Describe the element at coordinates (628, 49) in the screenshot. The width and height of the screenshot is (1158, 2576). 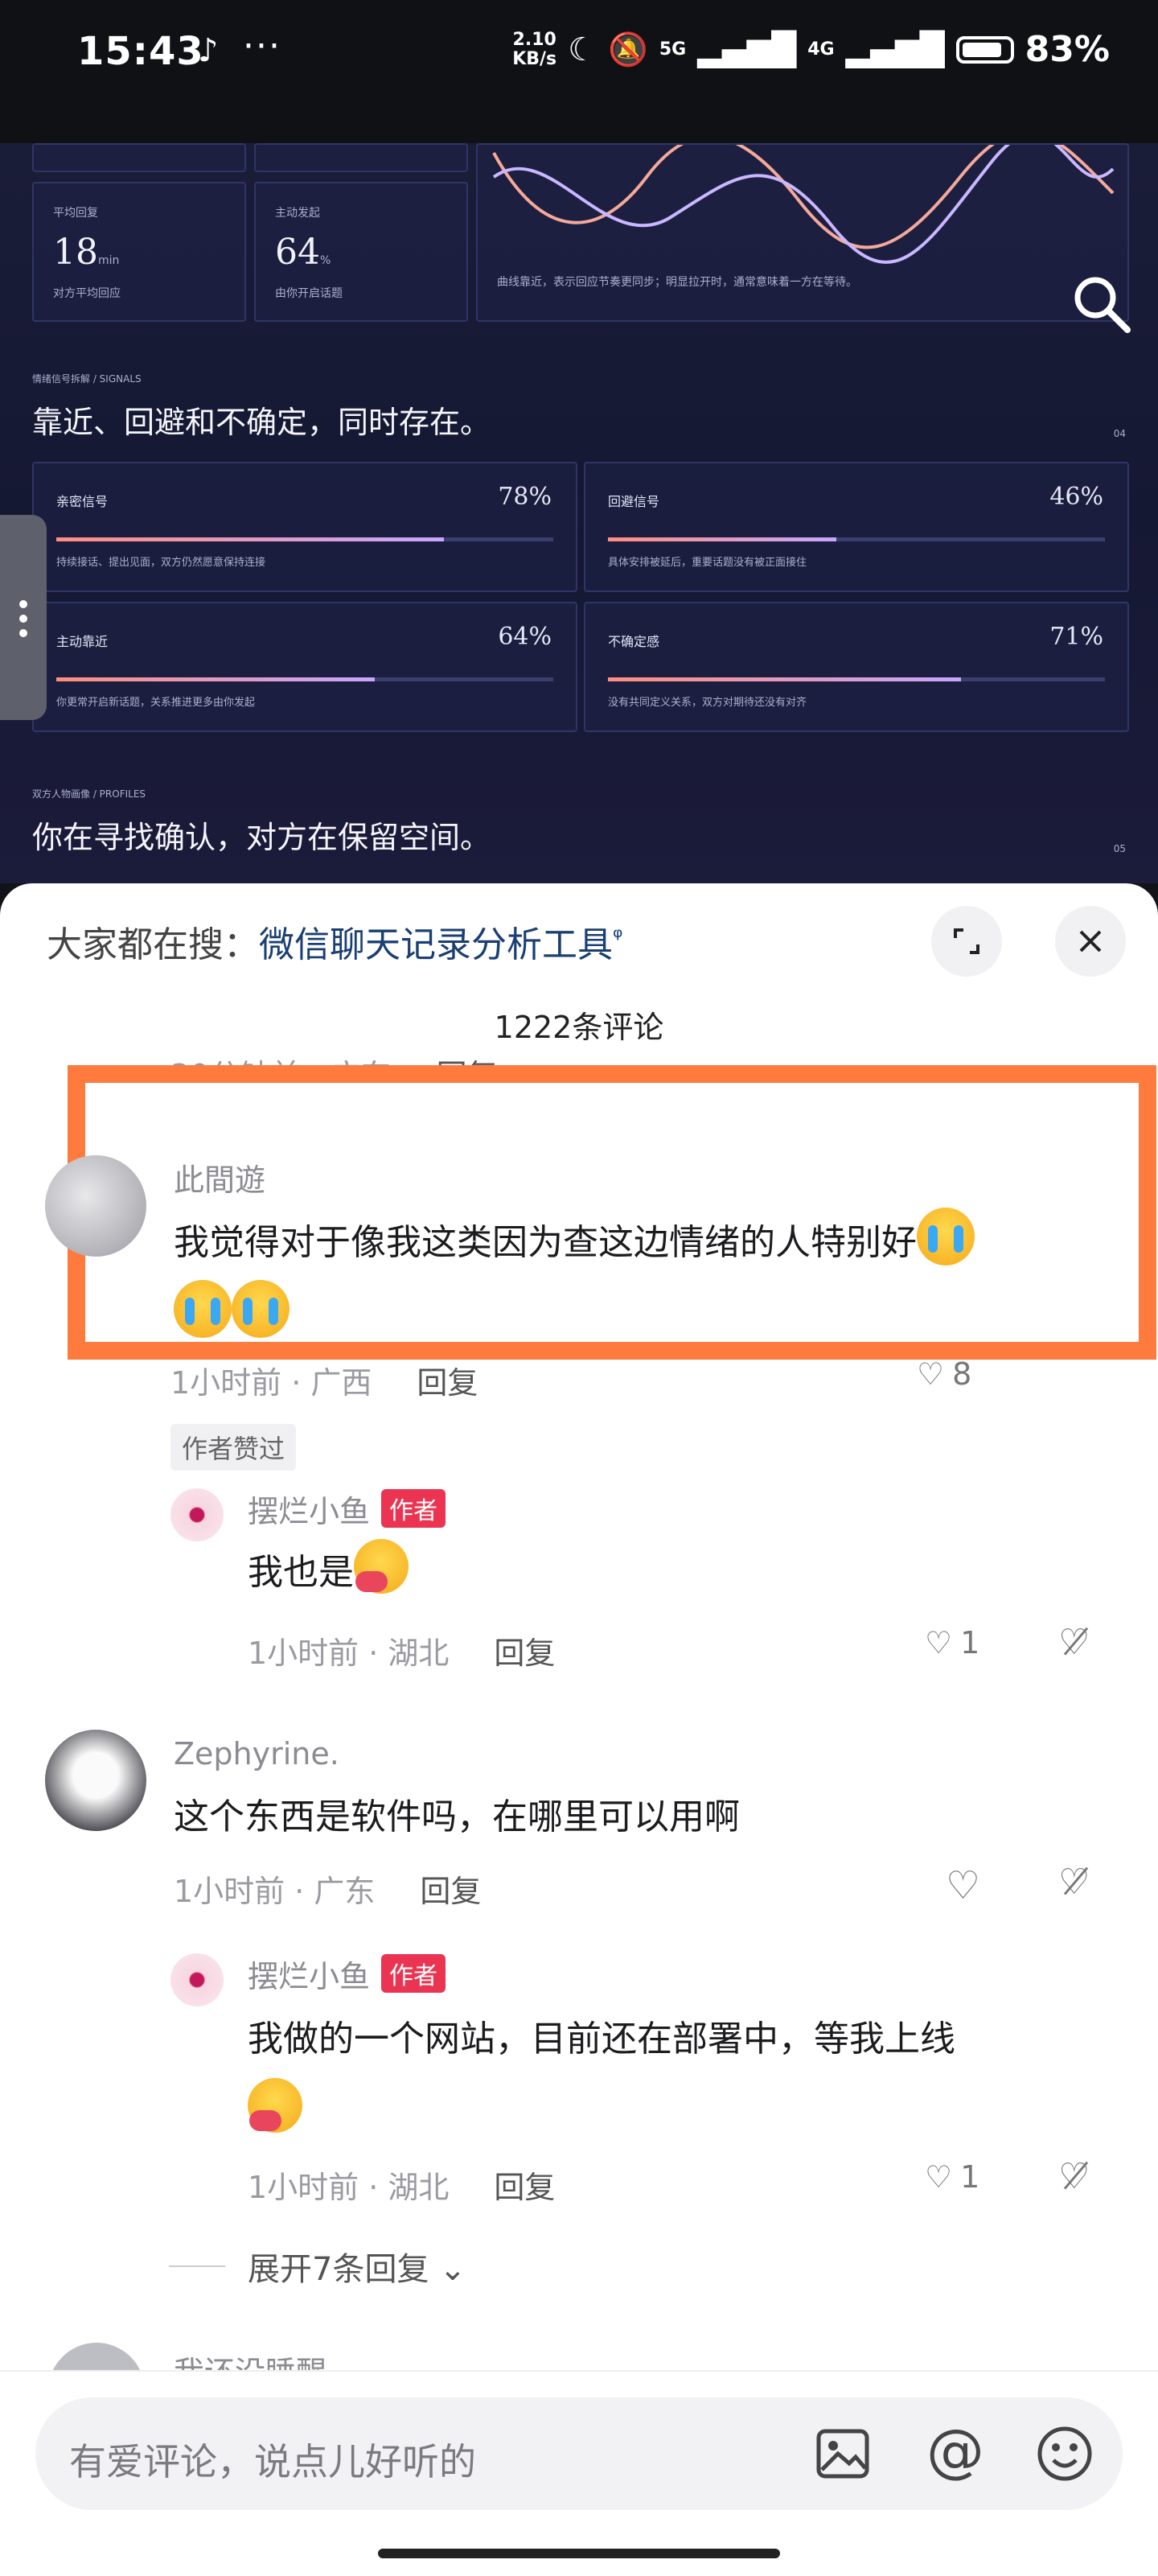
I see `mute-icon: 🔕` at that location.